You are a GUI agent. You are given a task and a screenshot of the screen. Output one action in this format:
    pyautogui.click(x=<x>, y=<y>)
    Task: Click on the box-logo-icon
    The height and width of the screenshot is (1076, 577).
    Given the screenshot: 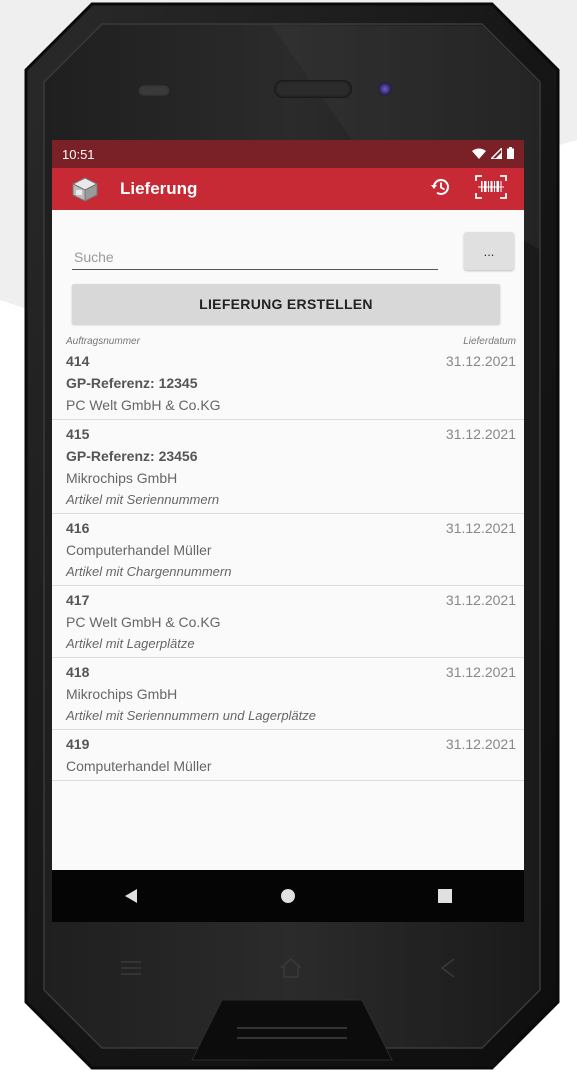 What is the action you would take?
    pyautogui.click(x=85, y=189)
    